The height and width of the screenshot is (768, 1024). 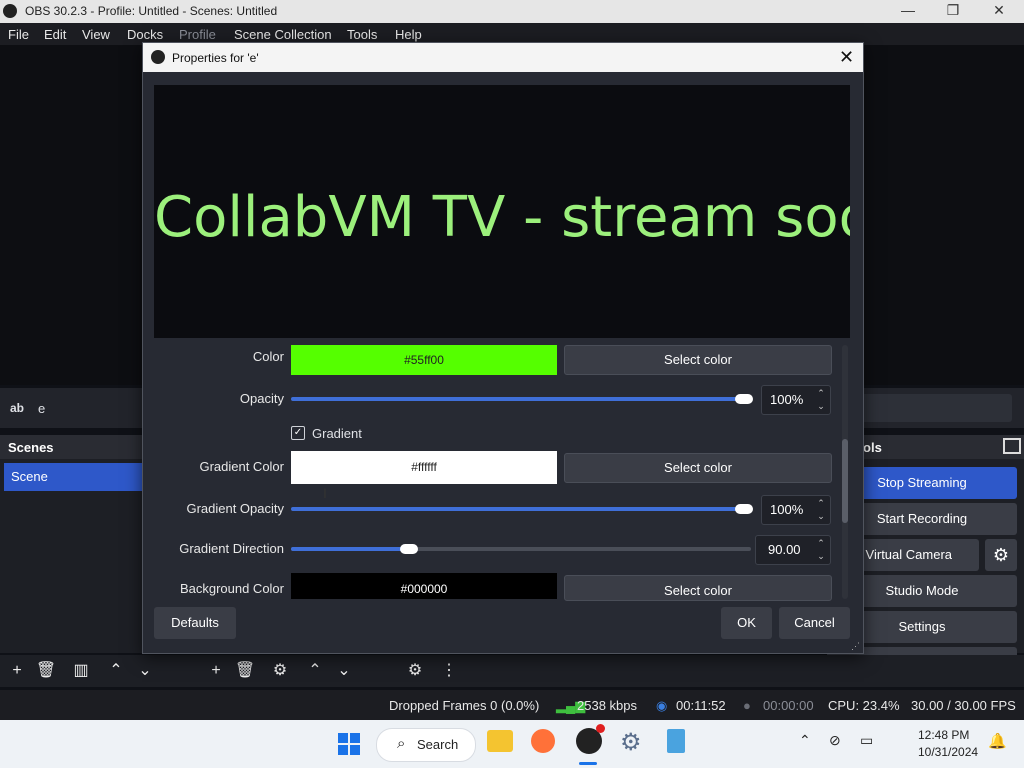 I want to click on menu-help: Help, so click(x=408, y=34).